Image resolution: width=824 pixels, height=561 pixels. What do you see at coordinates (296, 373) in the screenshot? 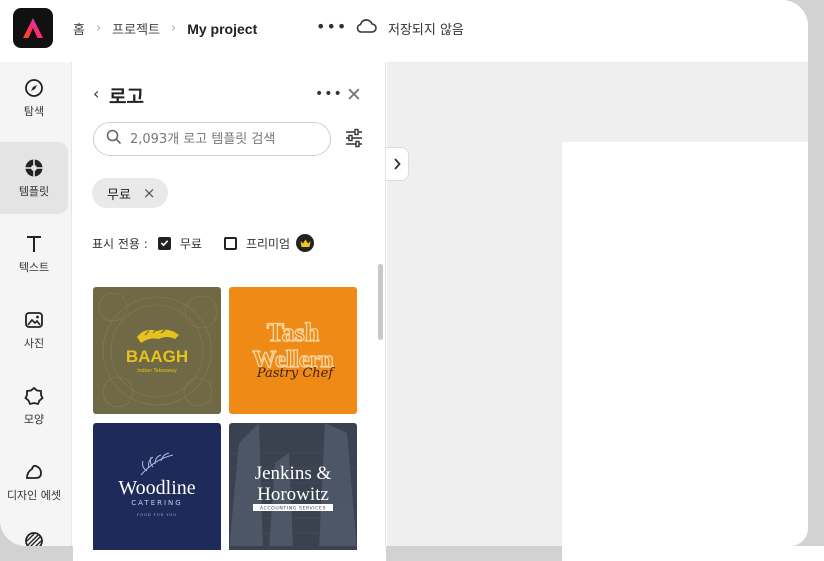
I see `template-script-text: Pastry Chef` at bounding box center [296, 373].